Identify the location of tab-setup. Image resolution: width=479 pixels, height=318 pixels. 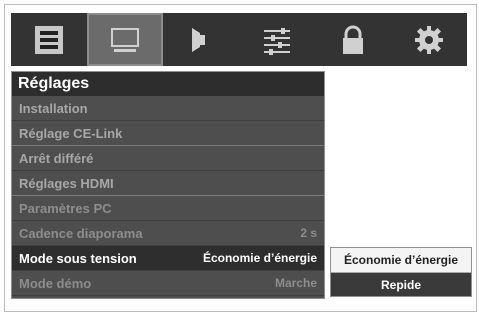
(429, 39).